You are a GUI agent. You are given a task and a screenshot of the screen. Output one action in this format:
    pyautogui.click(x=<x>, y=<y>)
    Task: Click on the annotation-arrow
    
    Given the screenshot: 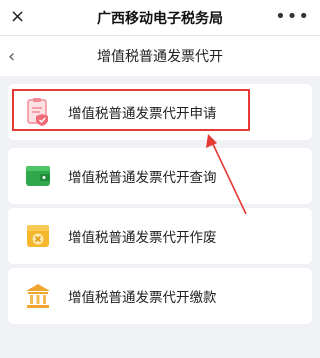 What is the action you would take?
    pyautogui.click(x=226, y=174)
    